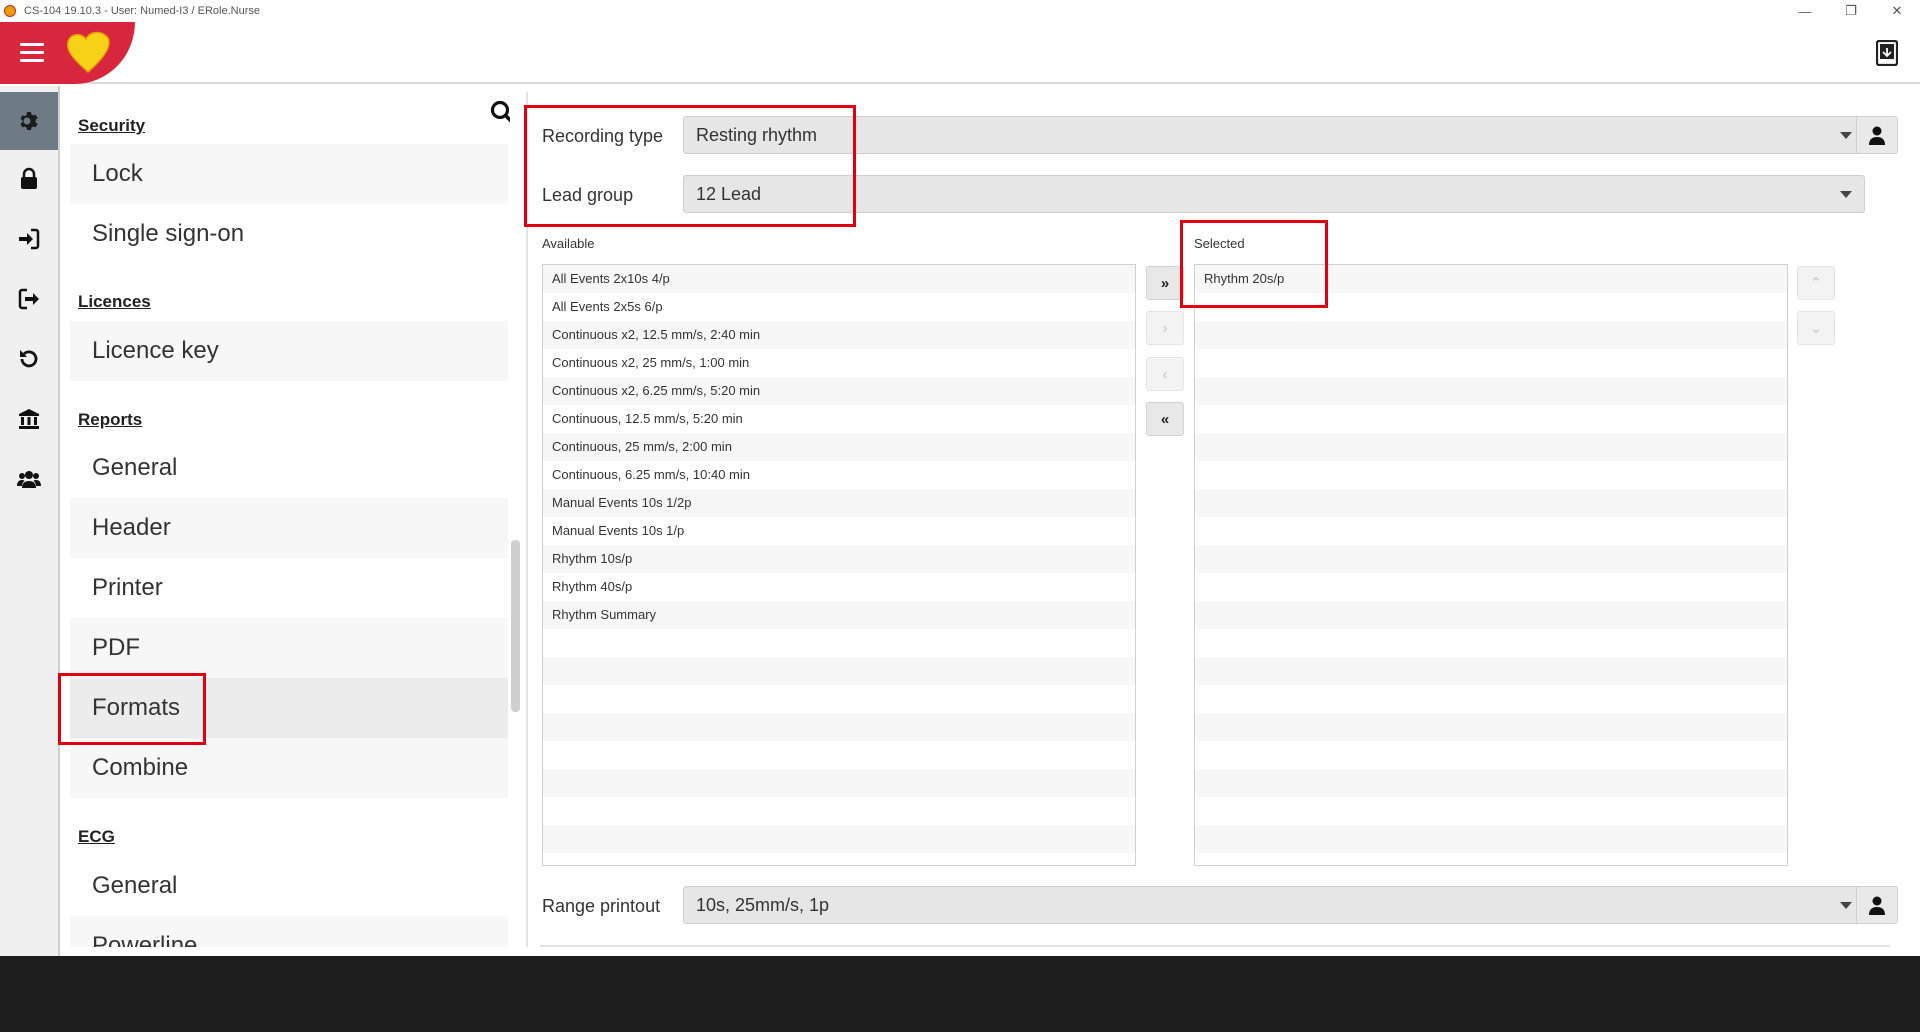  I want to click on available-list-item: Rhythm 40s/p, so click(839, 587).